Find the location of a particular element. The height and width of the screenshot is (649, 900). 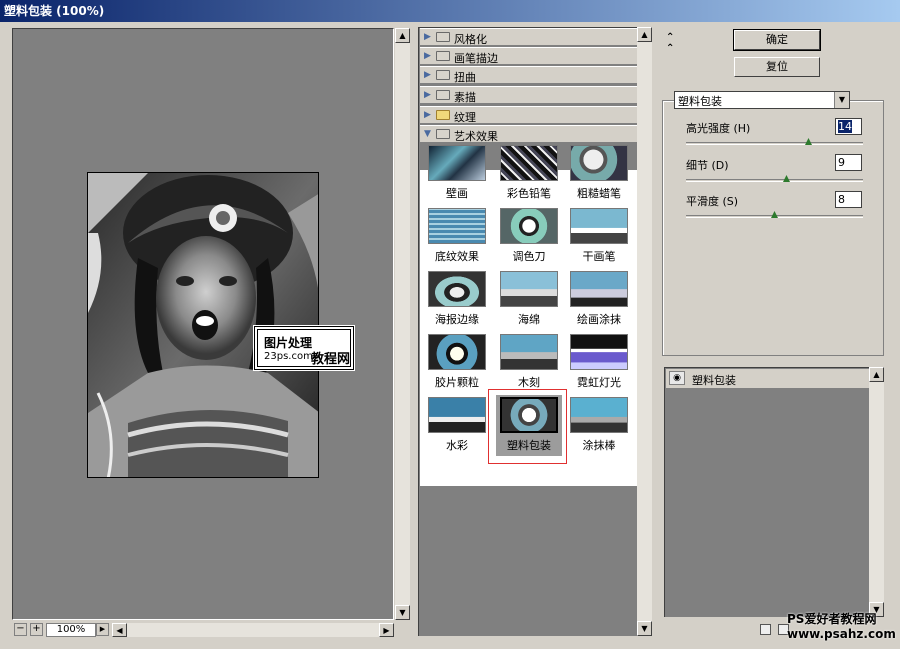

window-title: 塑料包装 (100%) is located at coordinates (450, 11).